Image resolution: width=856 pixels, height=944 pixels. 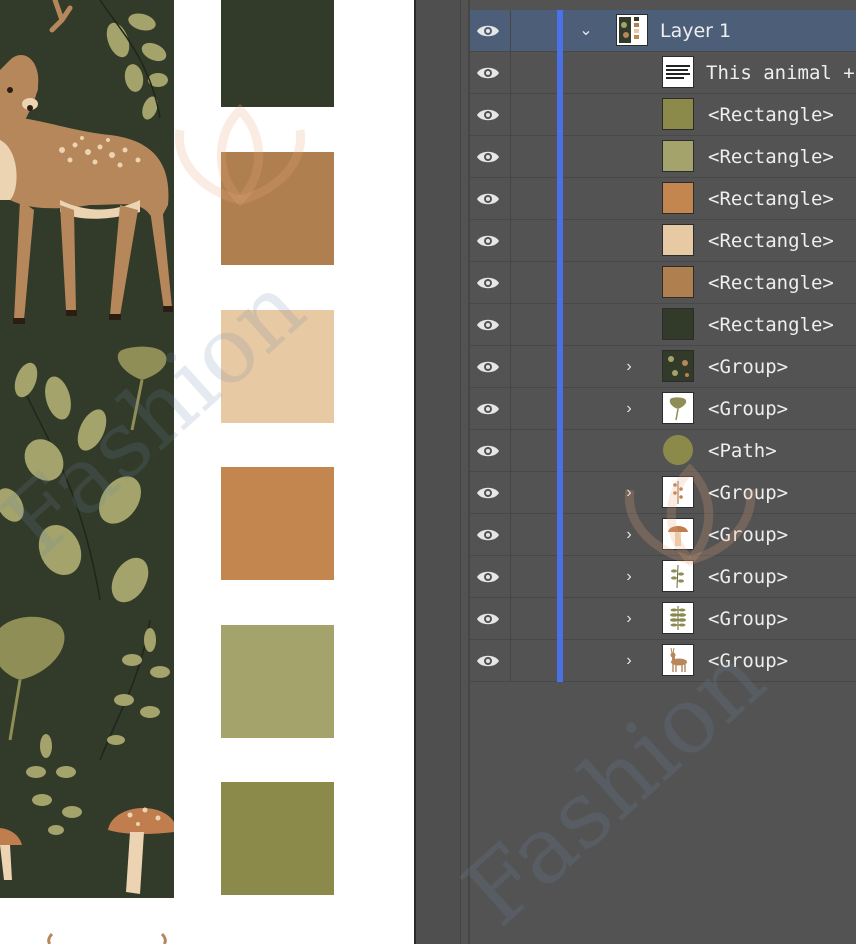 I want to click on swatch-terracotta, so click(x=277, y=523).